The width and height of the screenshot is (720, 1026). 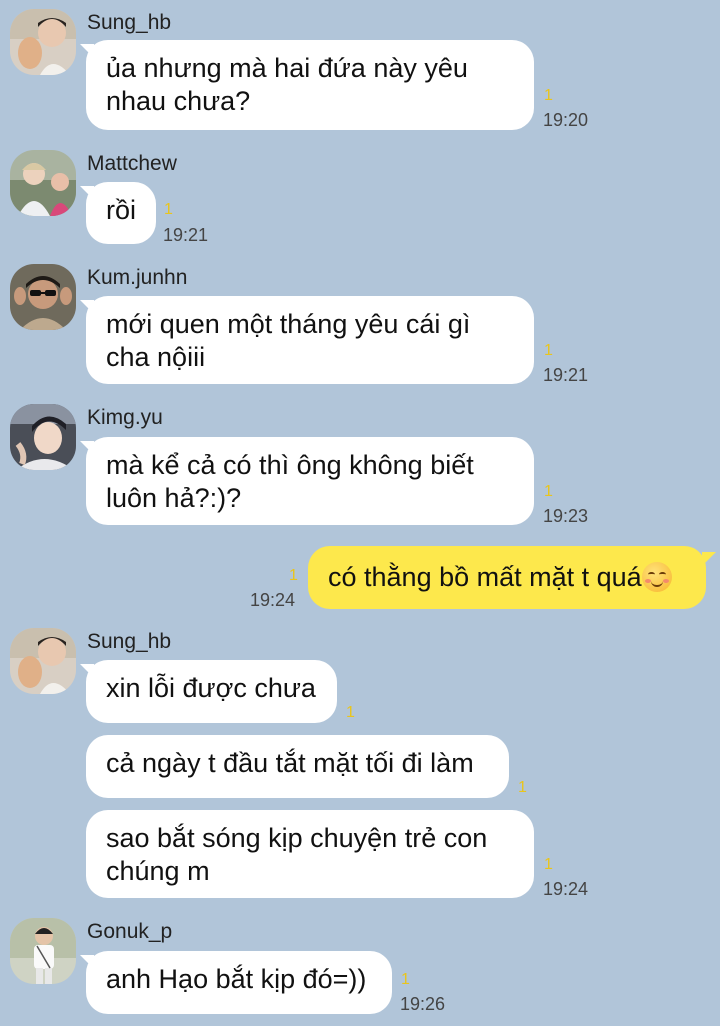 I want to click on message-bubble: ủa nhưng mà hai đứa này yêu nhau chưa?, so click(x=310, y=85).